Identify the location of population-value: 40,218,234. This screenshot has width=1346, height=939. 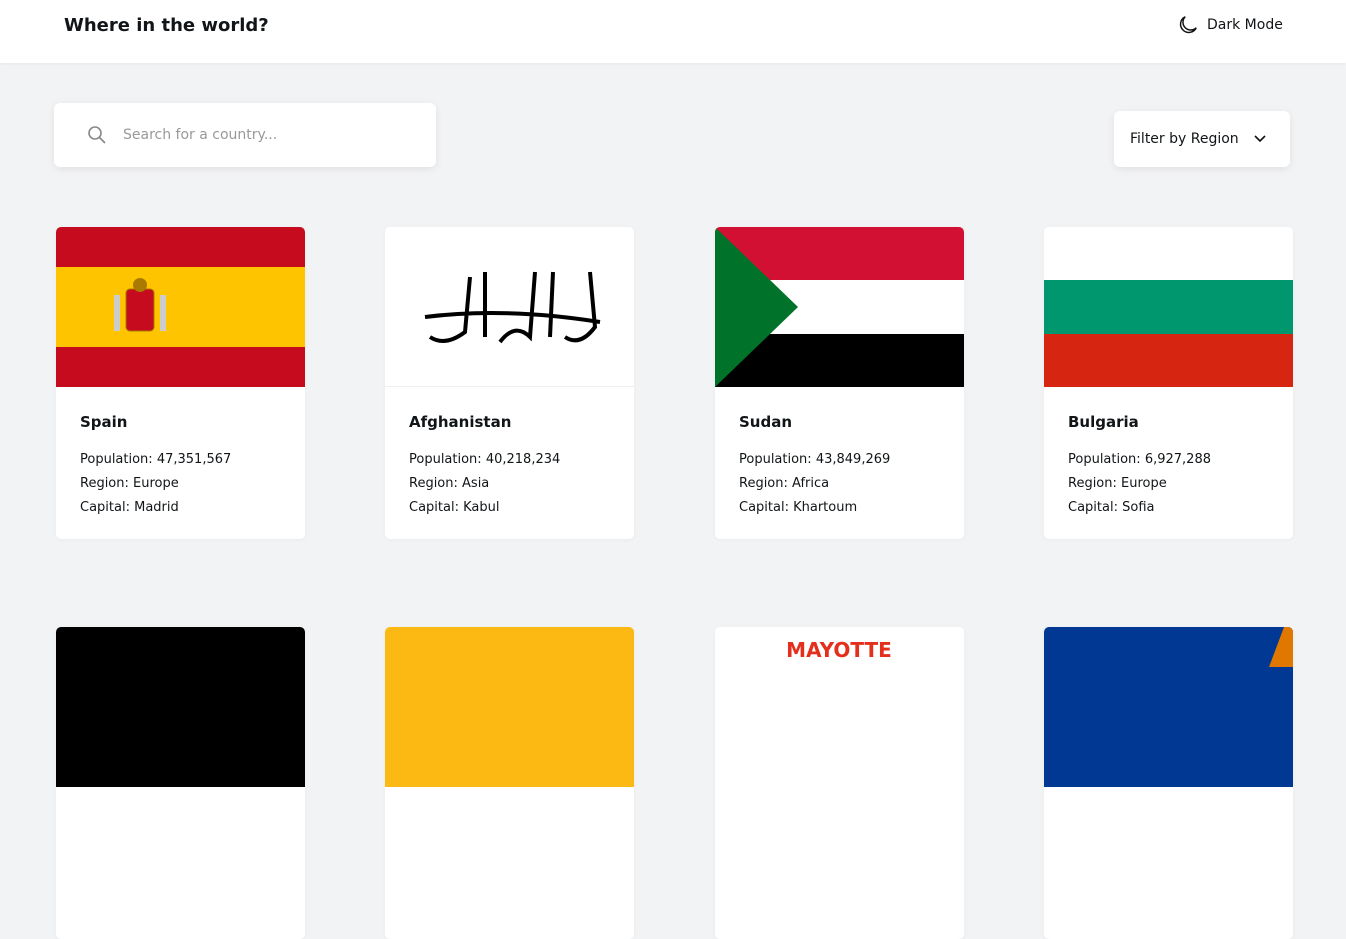
(523, 459).